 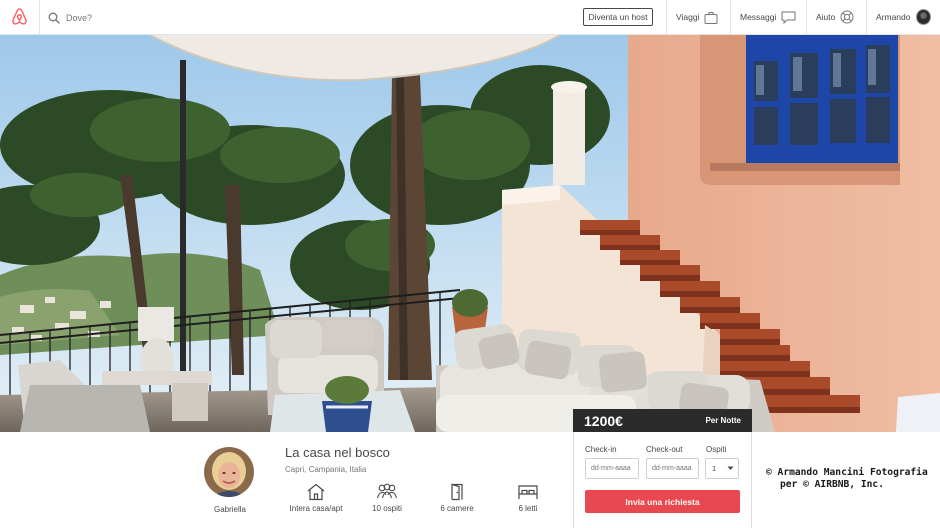 I want to click on feature-property-type: Intera casa/apt, so click(x=316, y=498).